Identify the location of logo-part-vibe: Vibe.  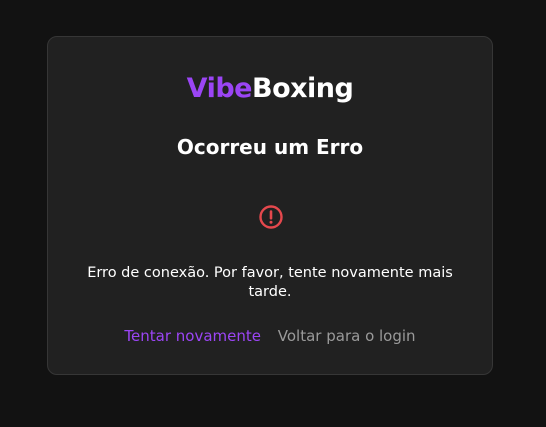
(219, 88).